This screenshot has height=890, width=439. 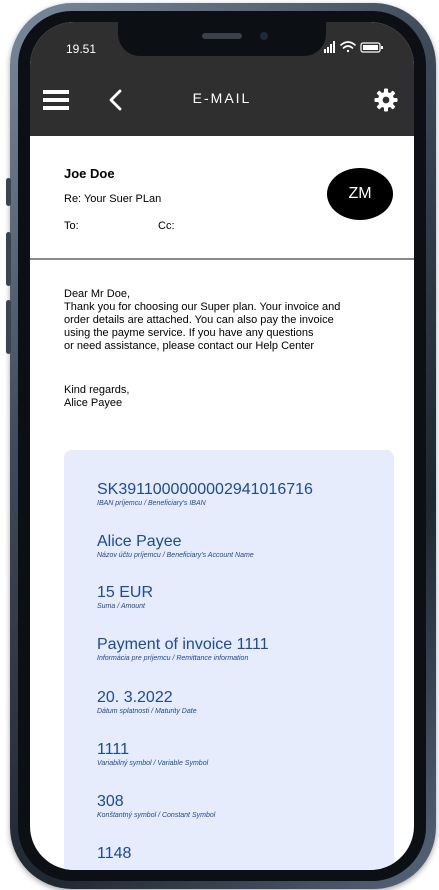 I want to click on app-header: E-MAIL, so click(x=222, y=102).